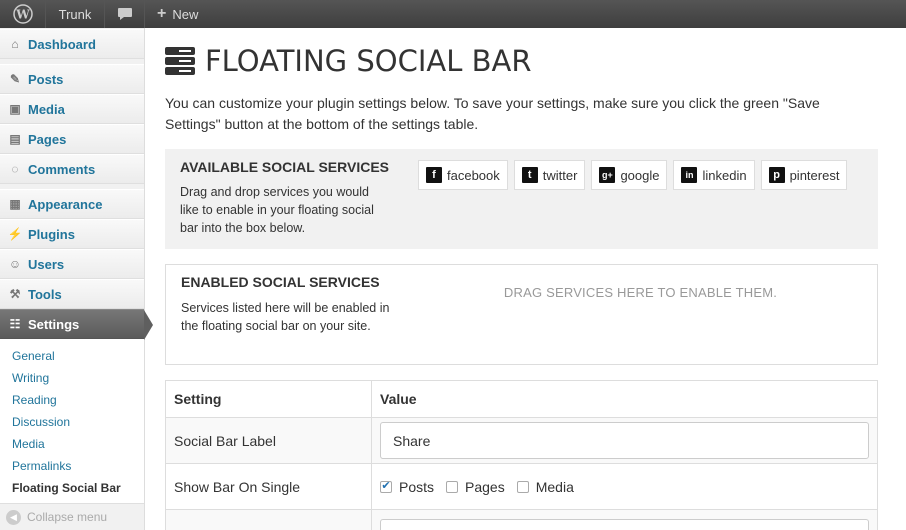  What do you see at coordinates (453, 14) in the screenshot?
I see `admin-bar: W Trunk + New` at bounding box center [453, 14].